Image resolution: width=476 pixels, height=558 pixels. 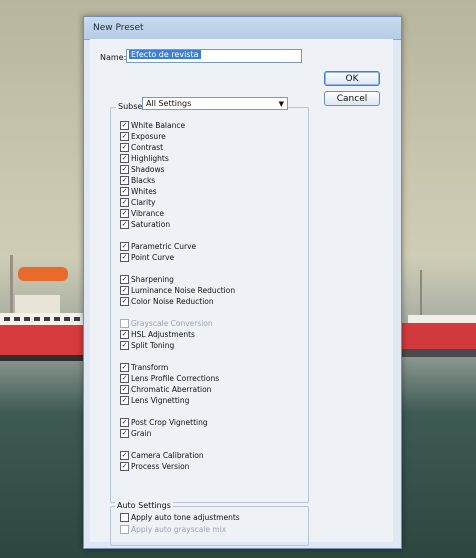 I want to click on setting-checkbox: ✓ Transform, so click(x=144, y=368).